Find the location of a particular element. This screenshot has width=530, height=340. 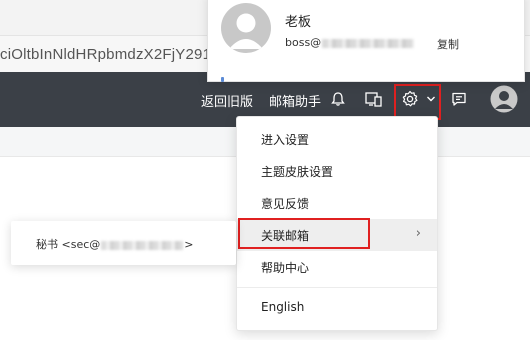

linked-mailbox-highlight-box is located at coordinates (304, 233).